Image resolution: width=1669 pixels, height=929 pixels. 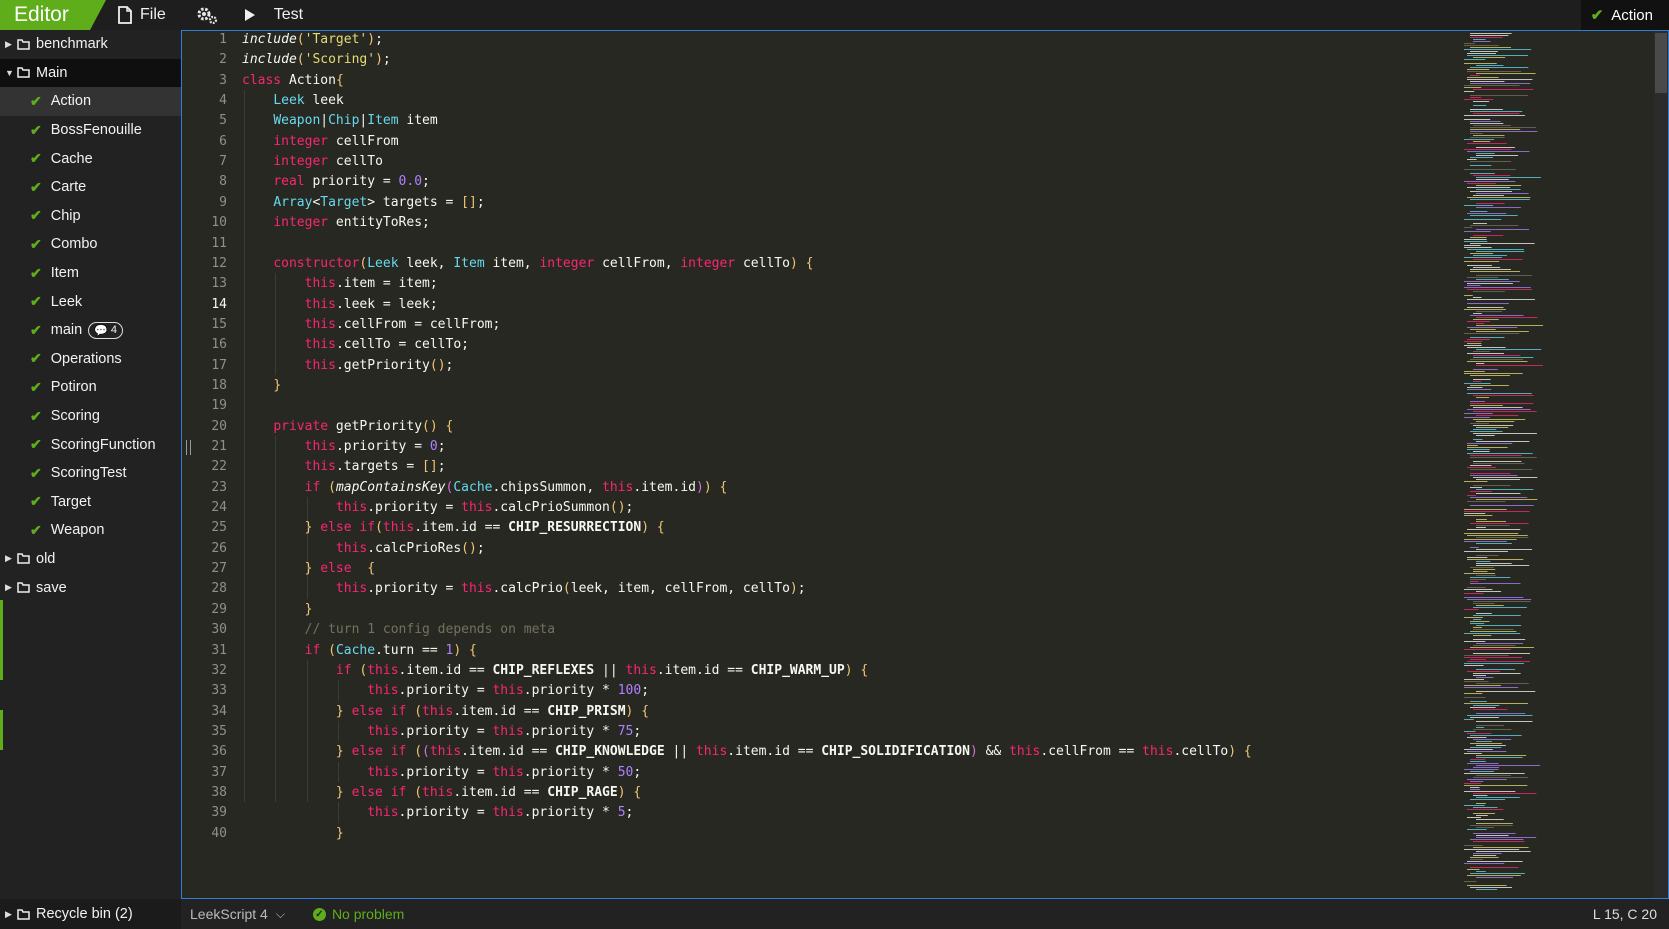 What do you see at coordinates (275, 15) in the screenshot?
I see `test-button: Test` at bounding box center [275, 15].